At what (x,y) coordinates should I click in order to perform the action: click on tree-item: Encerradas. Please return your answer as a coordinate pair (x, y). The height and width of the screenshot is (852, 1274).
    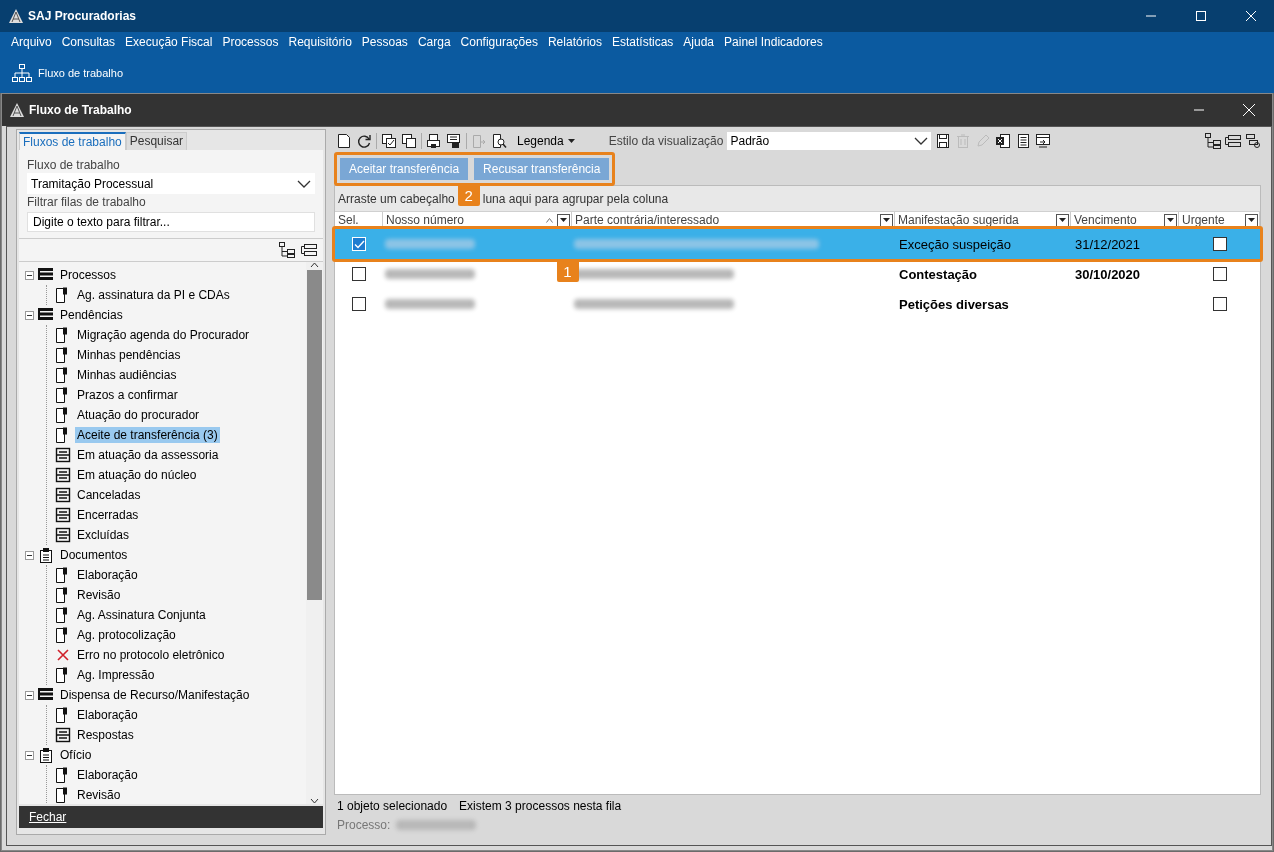
    Looking at the image, I should click on (108, 515).